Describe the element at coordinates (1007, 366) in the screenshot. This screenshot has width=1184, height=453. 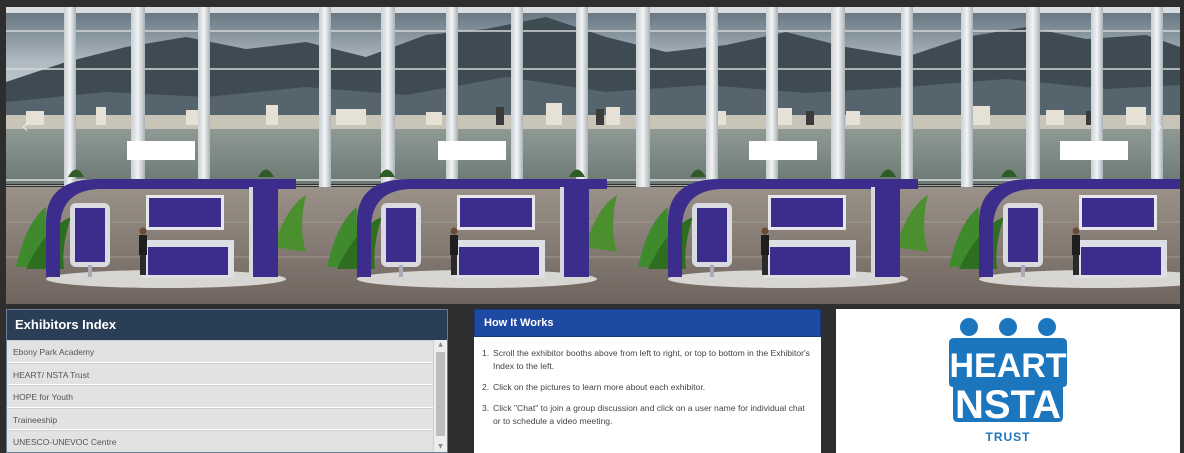
I see `logo-heart-text: HEART` at that location.